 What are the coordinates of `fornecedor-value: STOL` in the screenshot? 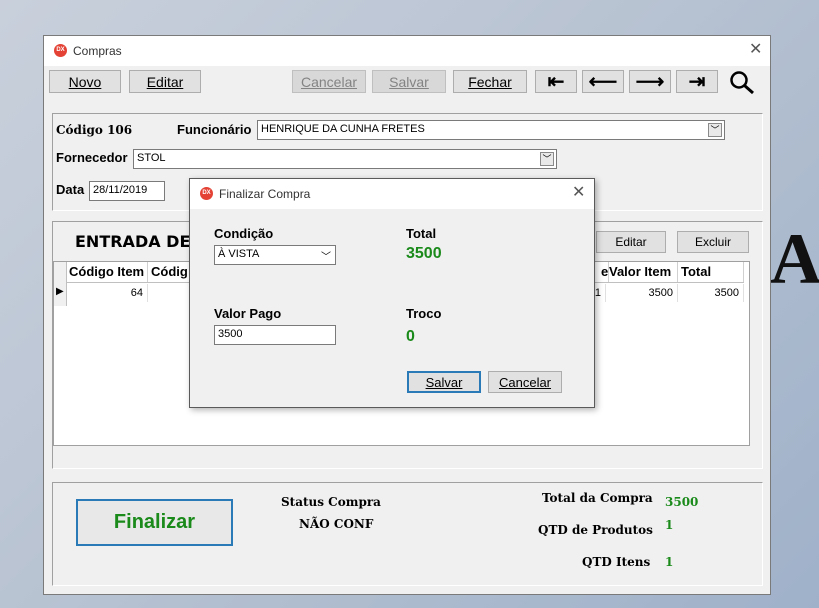 It's located at (151, 158).